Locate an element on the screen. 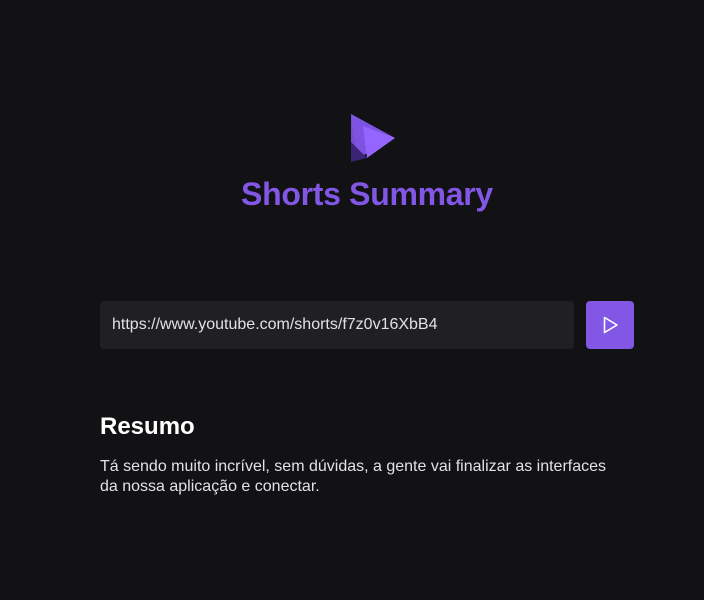 Image resolution: width=704 pixels, height=600 pixels. url-form is located at coordinates (367, 325).